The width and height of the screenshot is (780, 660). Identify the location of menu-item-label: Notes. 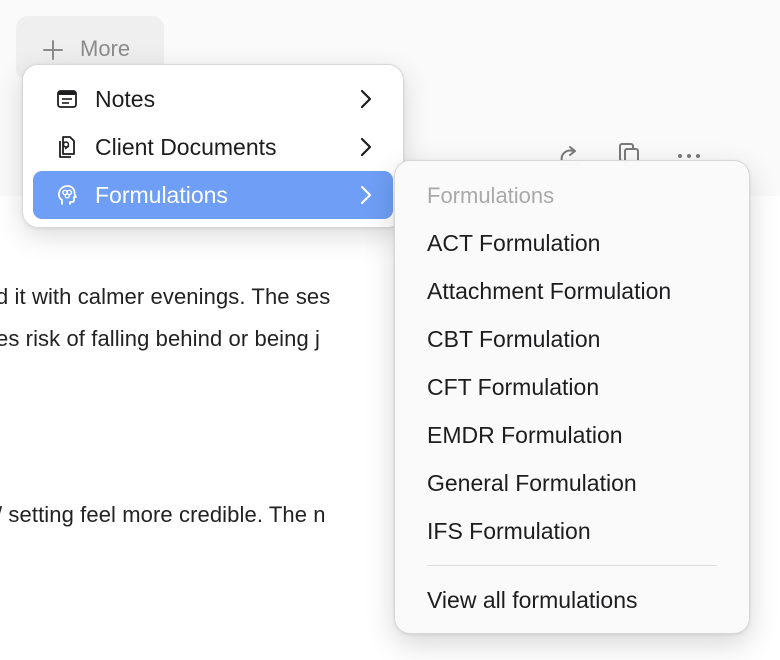
(125, 98).